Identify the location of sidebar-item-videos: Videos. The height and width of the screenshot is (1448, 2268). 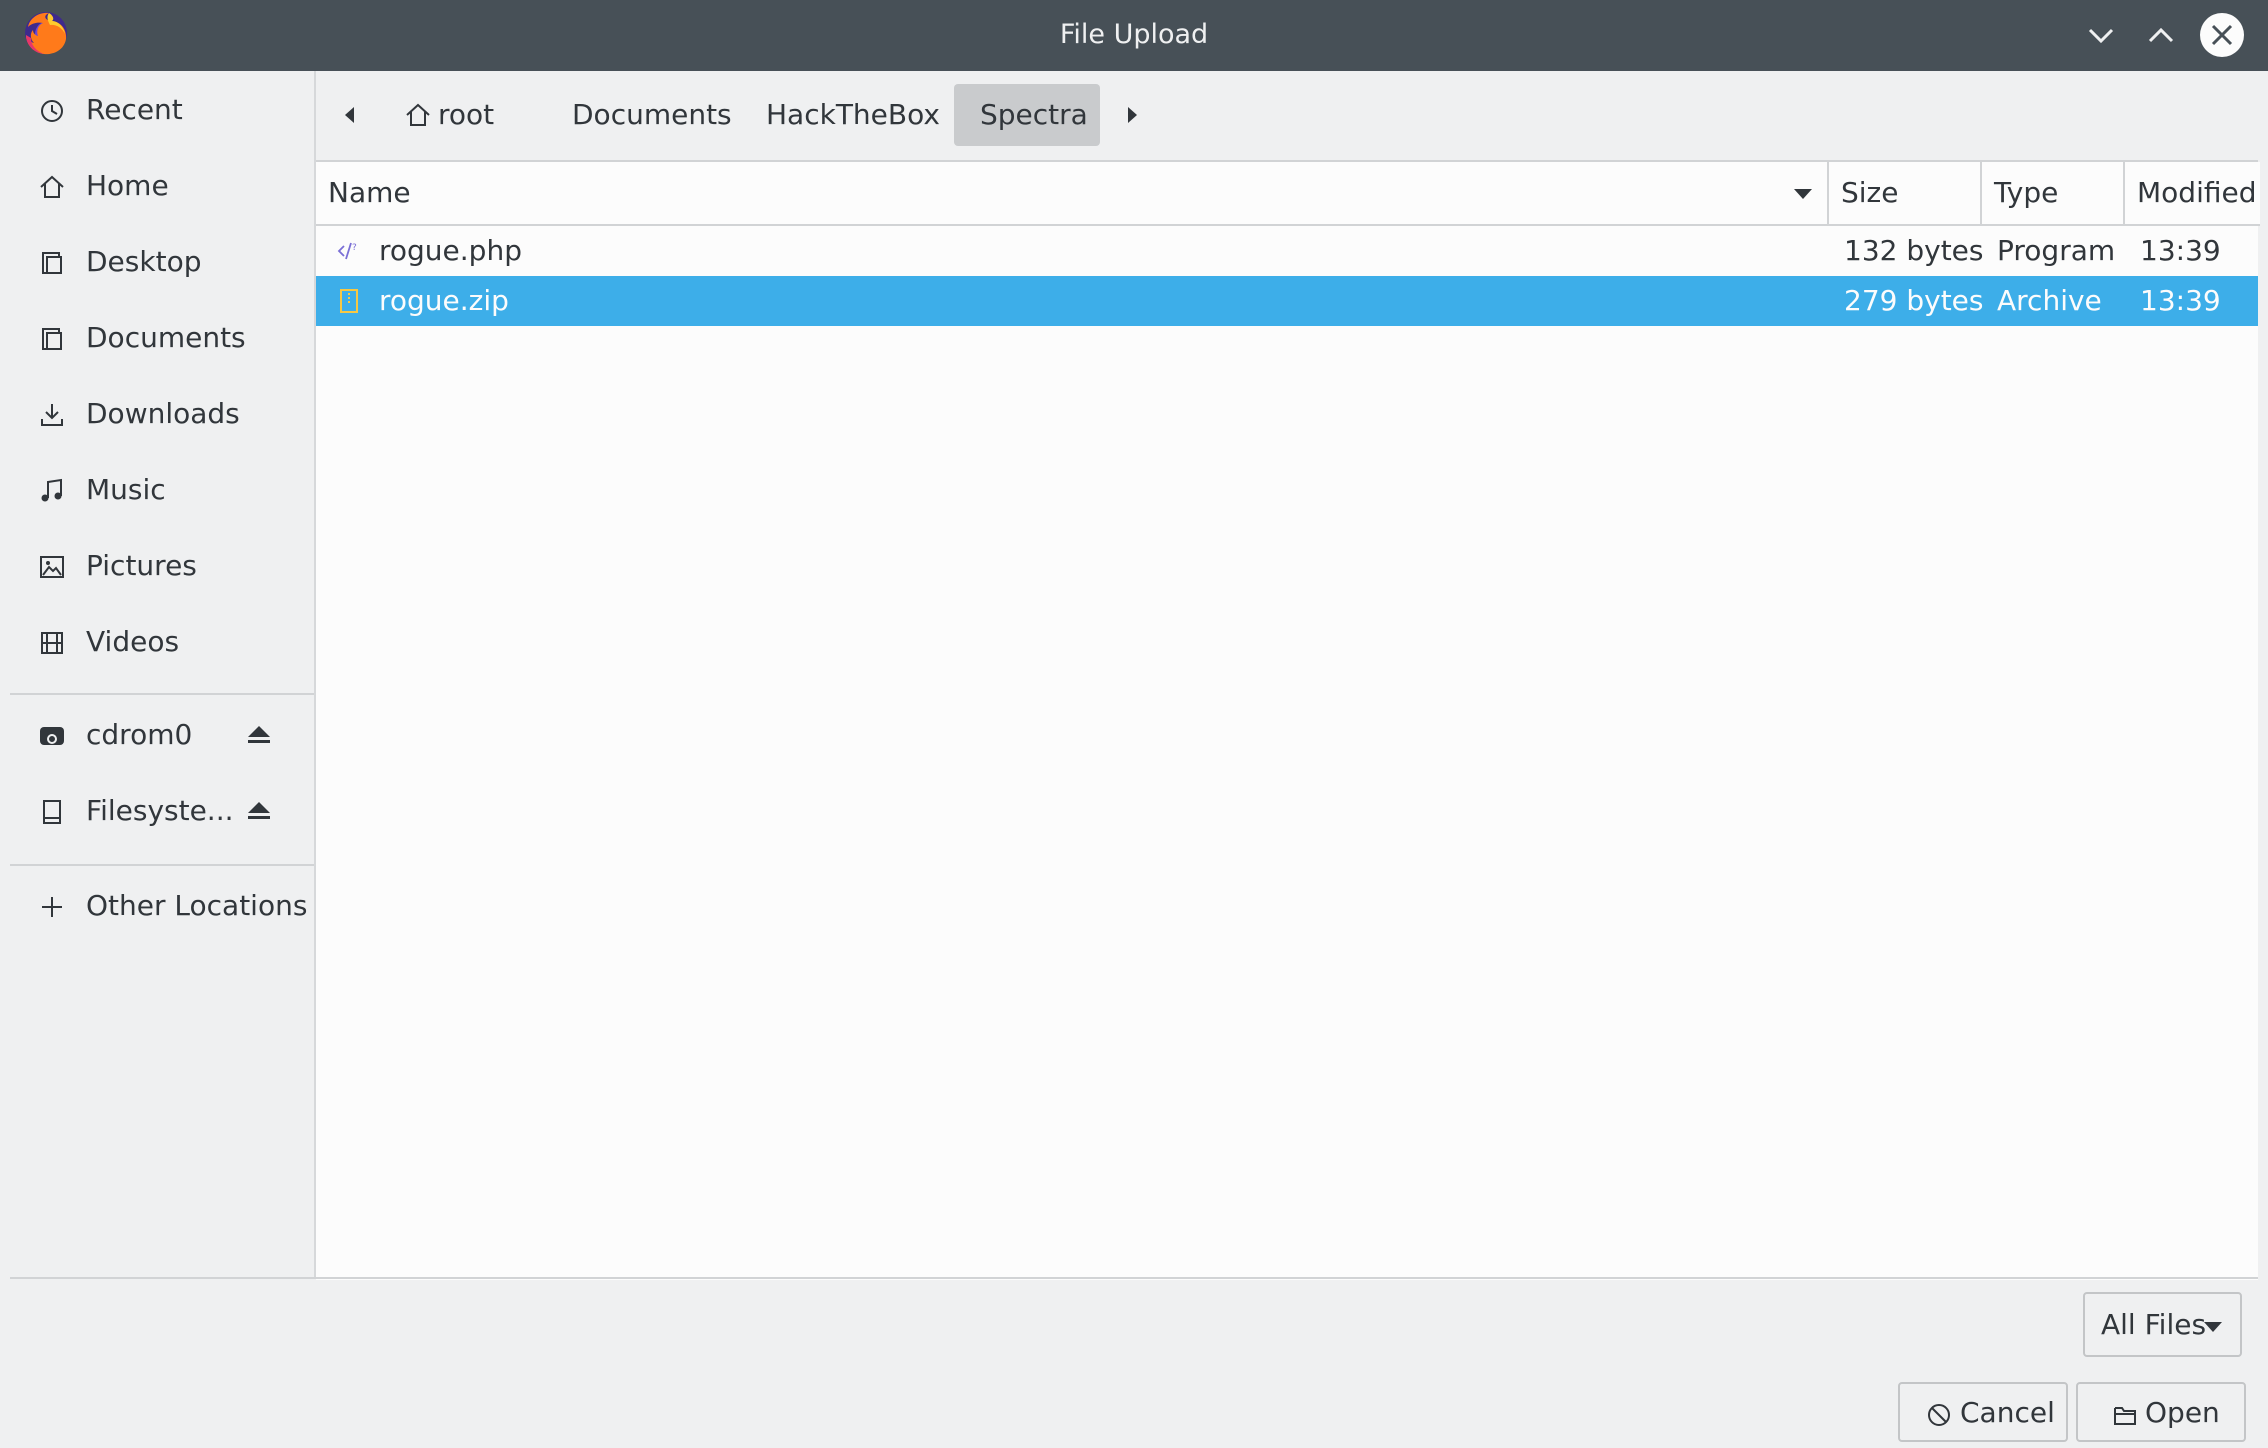
(157, 642).